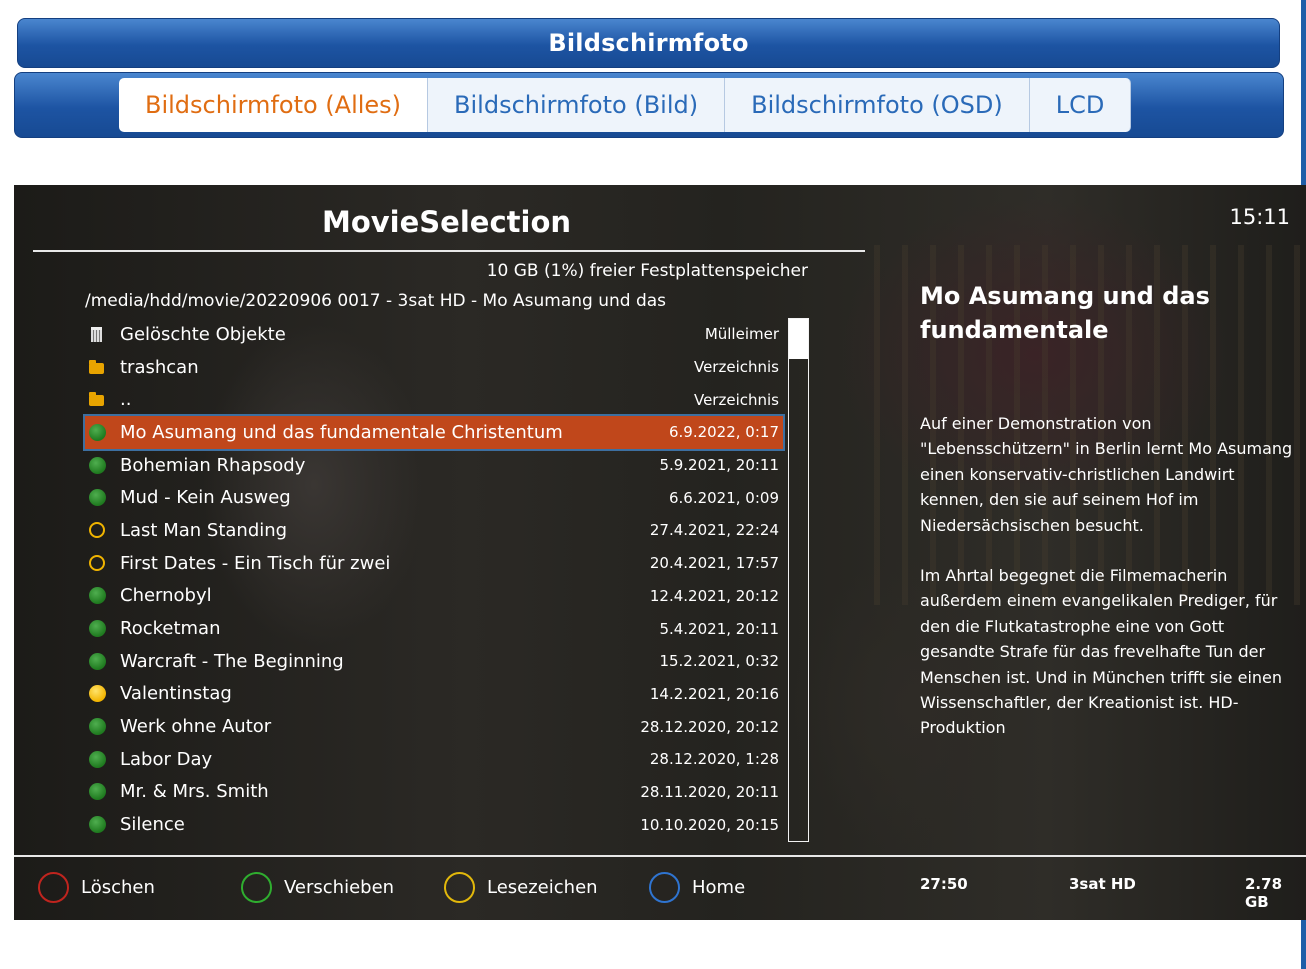  I want to click on duration-label: 27:50, so click(944, 884).